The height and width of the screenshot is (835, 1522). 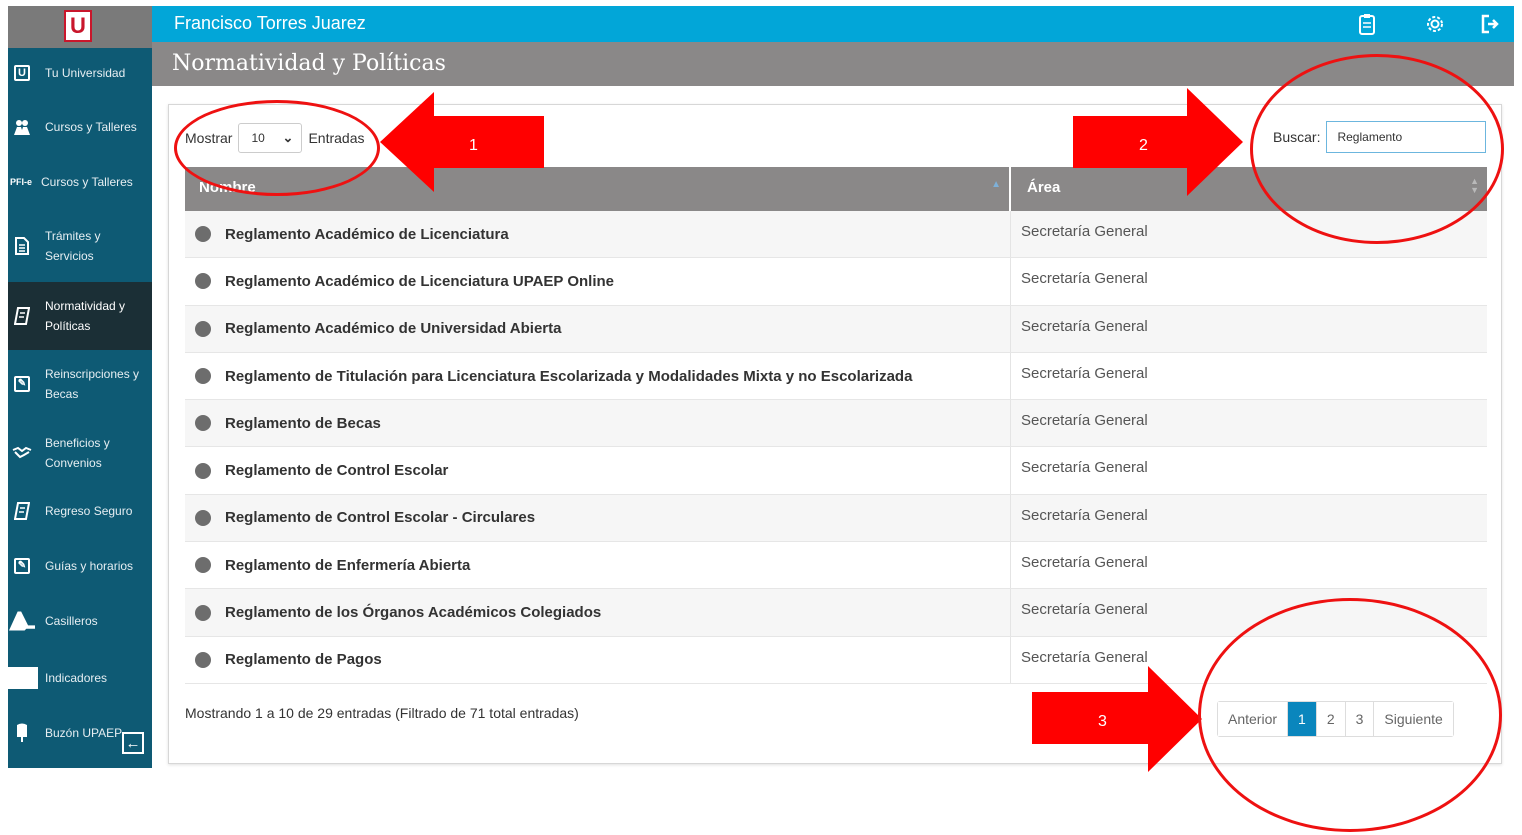 I want to click on sidebar-item-label: Tu Universidad, so click(x=85, y=73).